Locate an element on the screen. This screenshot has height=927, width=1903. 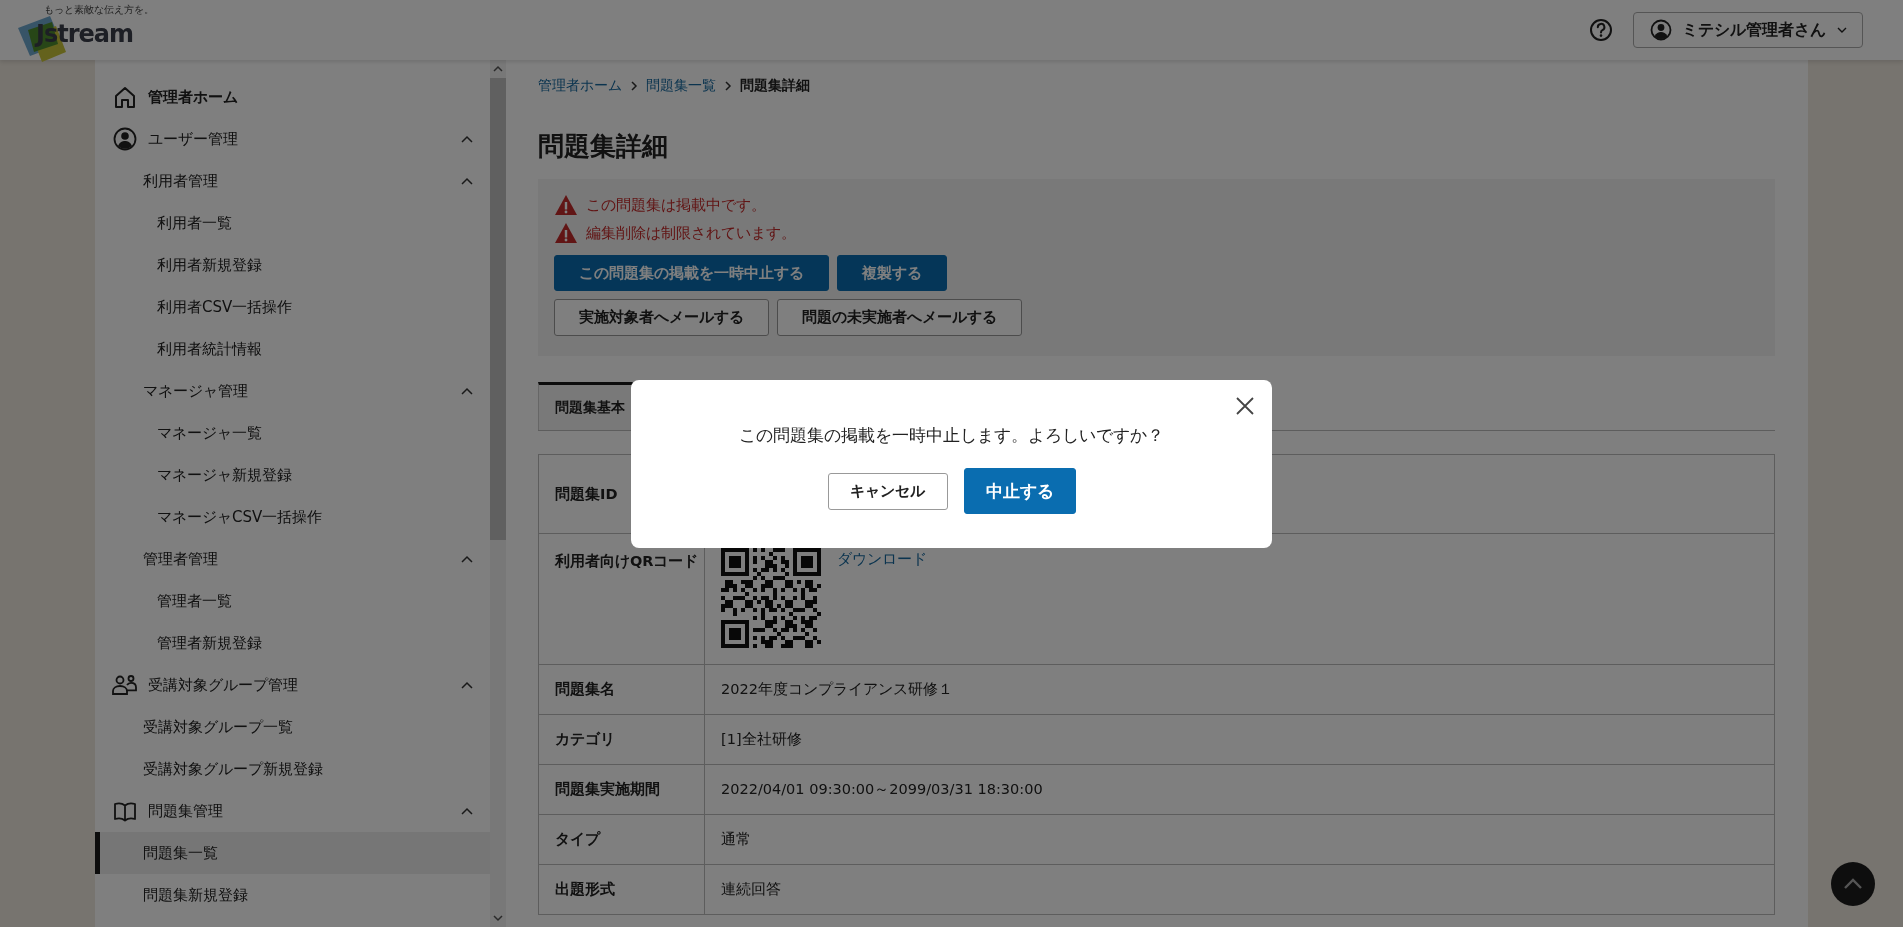
scroll-down-icon is located at coordinates (498, 918).